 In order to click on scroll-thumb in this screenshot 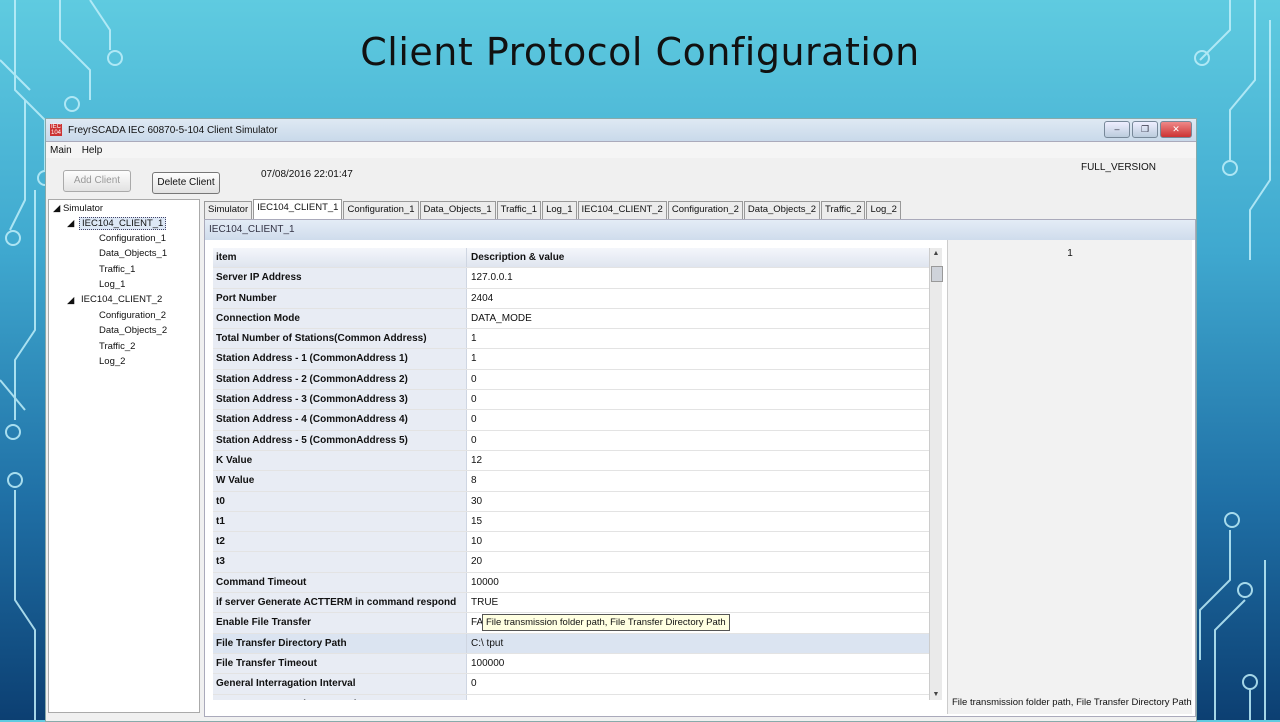, I will do `click(937, 274)`.